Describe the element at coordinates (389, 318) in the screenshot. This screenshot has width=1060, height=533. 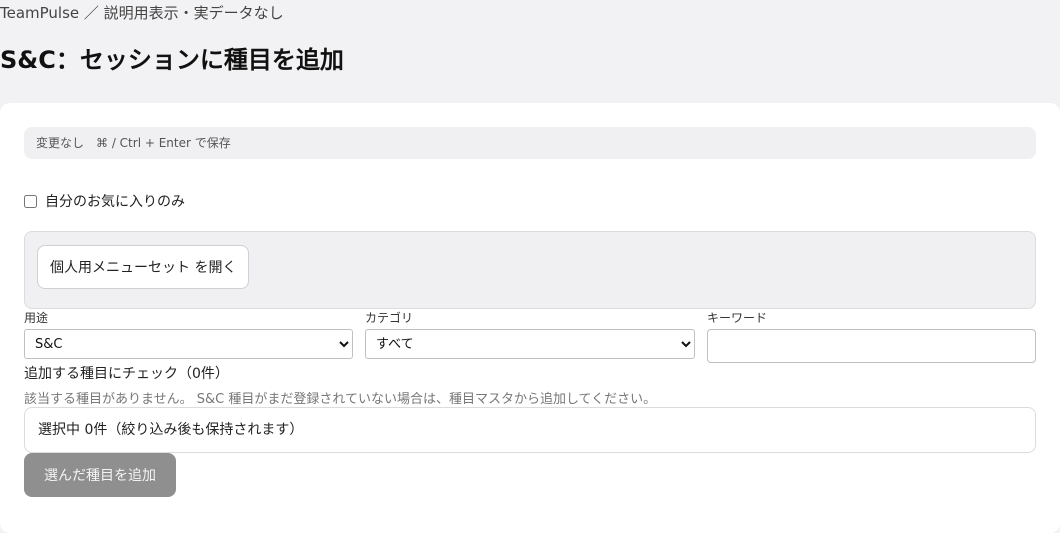
I see `category-label: カテゴリ` at that location.